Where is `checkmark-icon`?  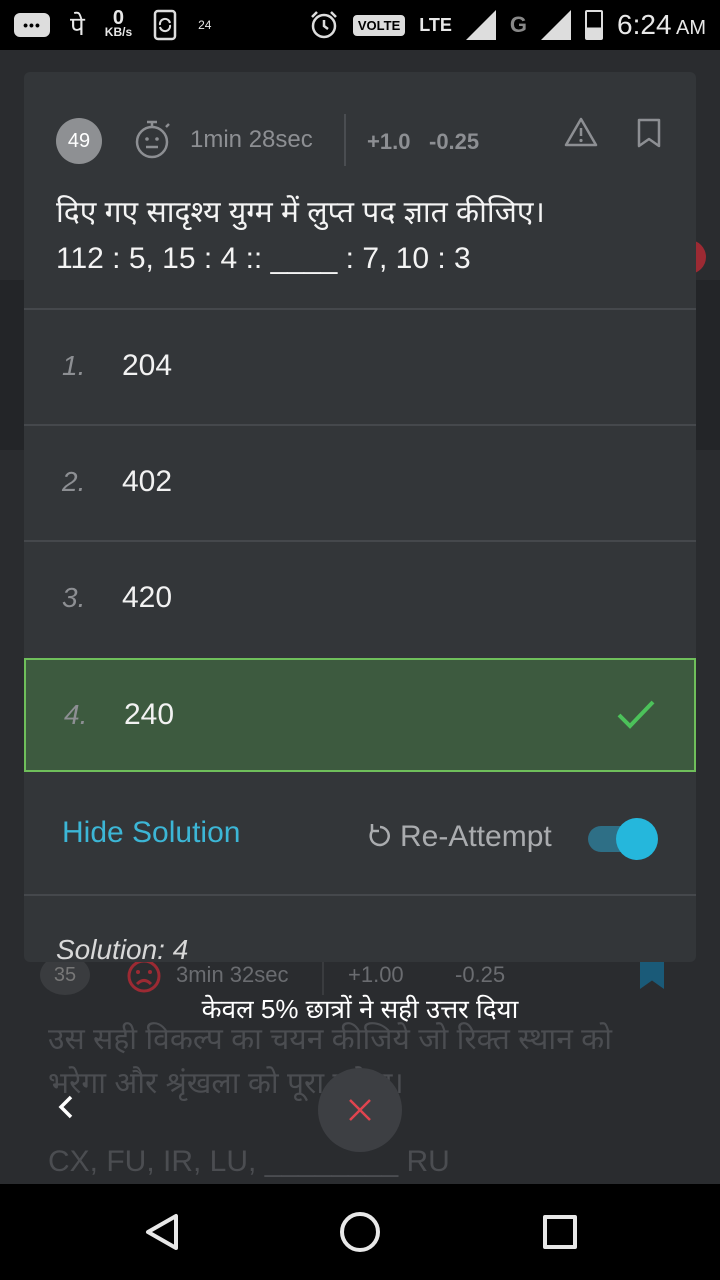
checkmark-icon is located at coordinates (636, 714).